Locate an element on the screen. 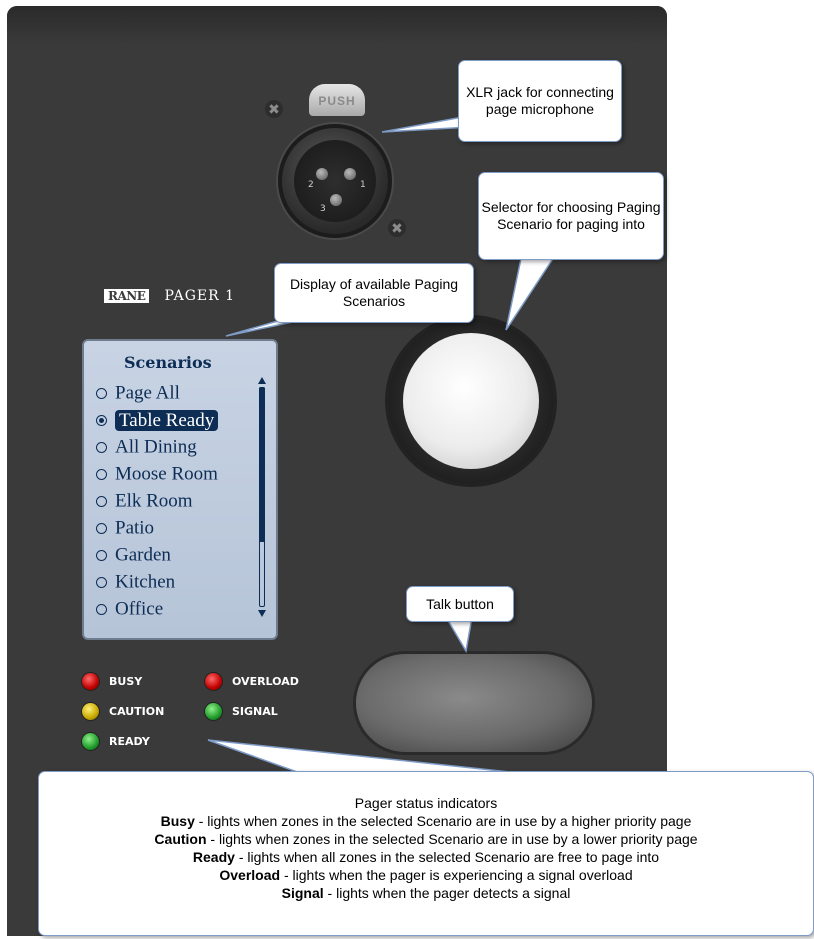 This screenshot has width=814, height=939. status-desc: - lights when the pager detects a signal is located at coordinates (447, 893).